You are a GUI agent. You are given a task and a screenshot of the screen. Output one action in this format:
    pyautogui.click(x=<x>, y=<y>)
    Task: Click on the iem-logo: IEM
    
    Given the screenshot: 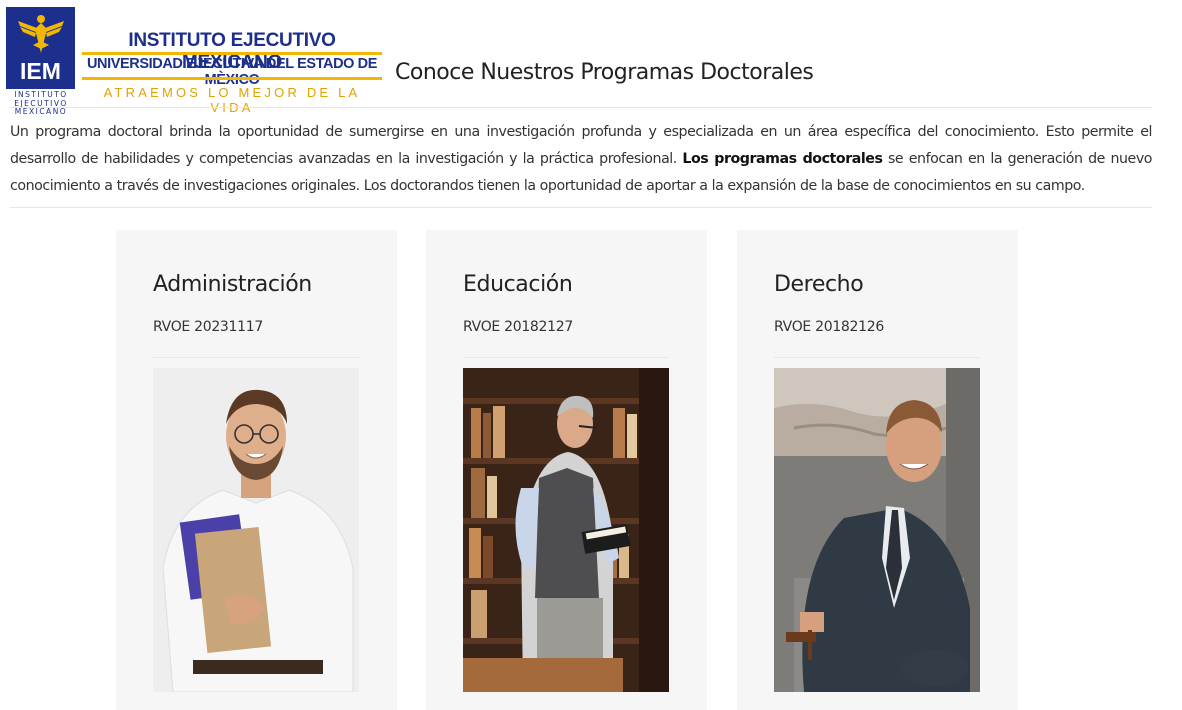 What is the action you would take?
    pyautogui.click(x=40, y=48)
    